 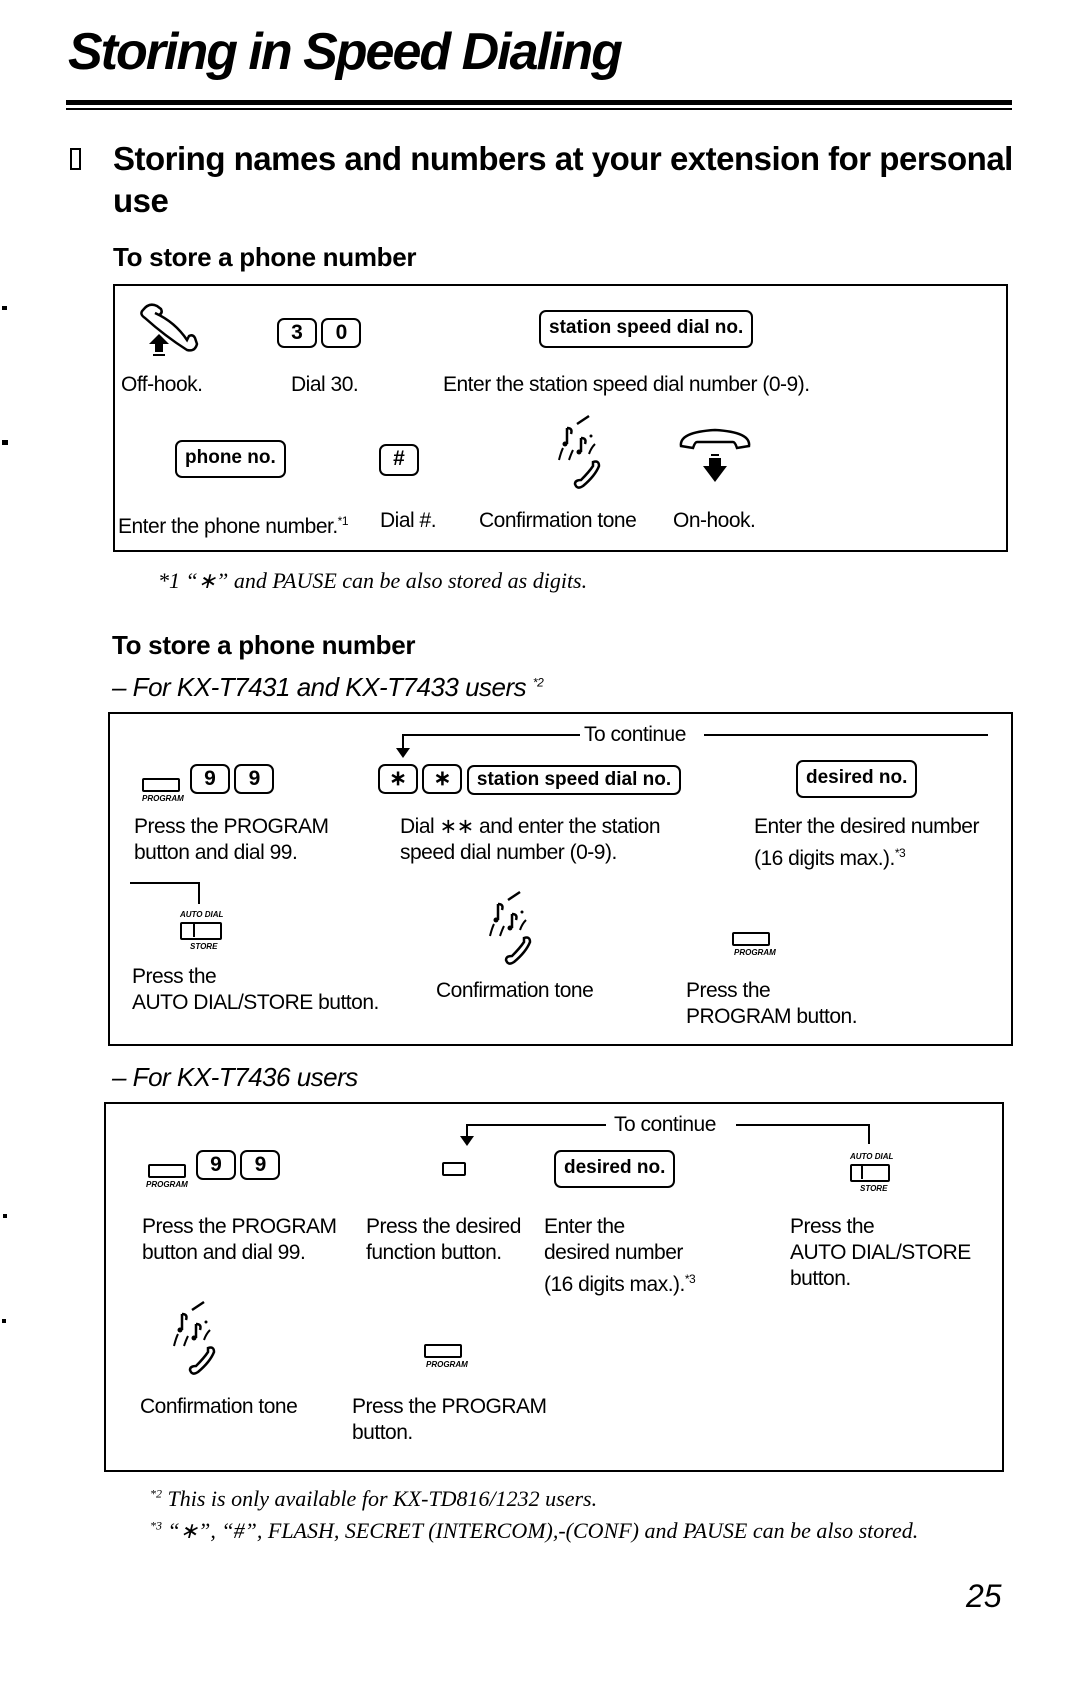 What do you see at coordinates (228, 526) in the screenshot?
I see `step-label-text: Enter the phone number.` at bounding box center [228, 526].